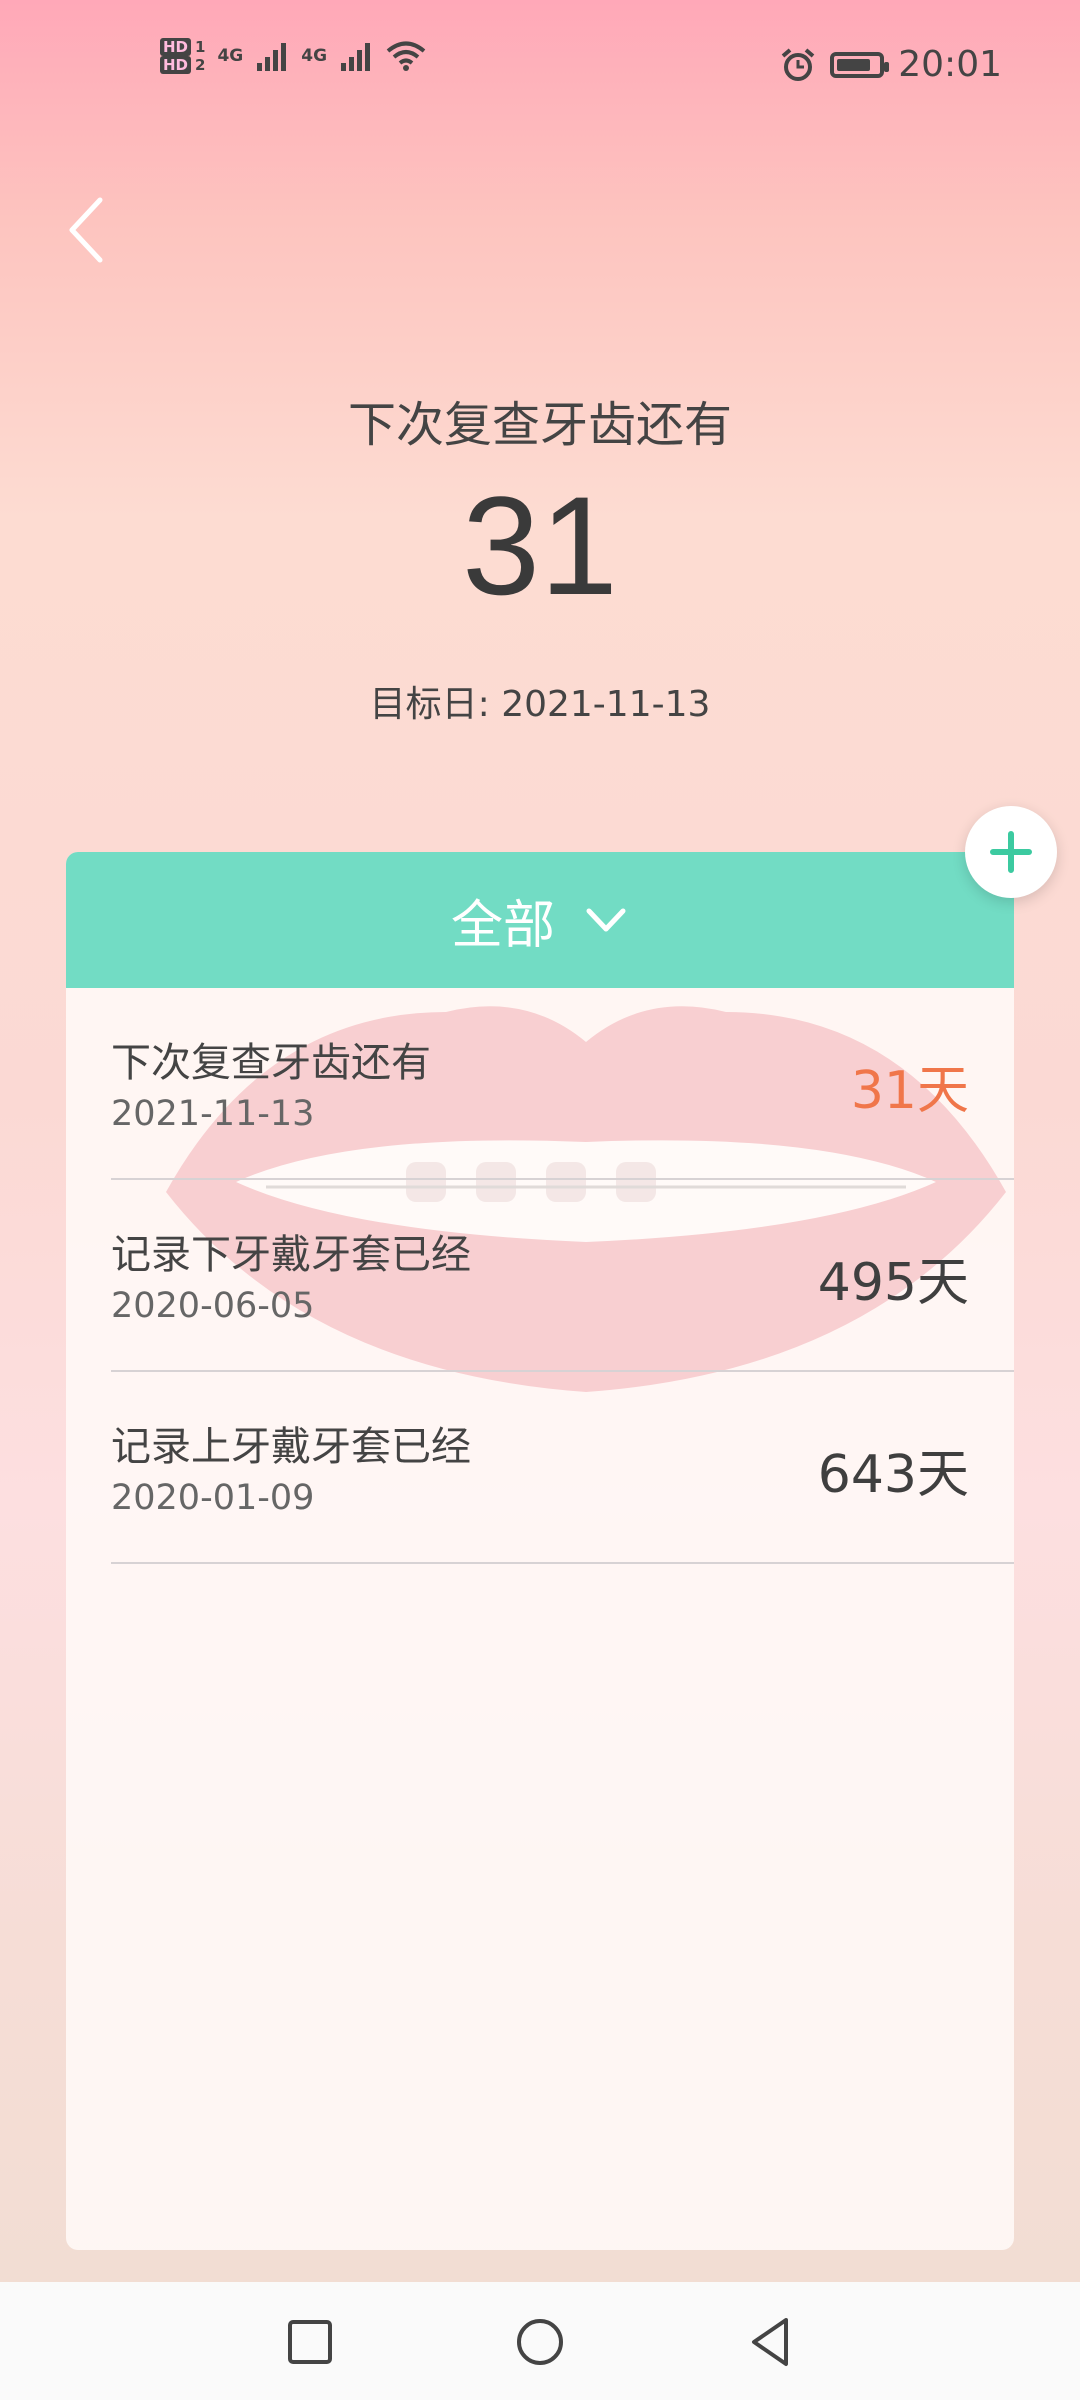 This screenshot has width=1080, height=2400. Describe the element at coordinates (540, 545) in the screenshot. I see `countdown-number: 31` at that location.